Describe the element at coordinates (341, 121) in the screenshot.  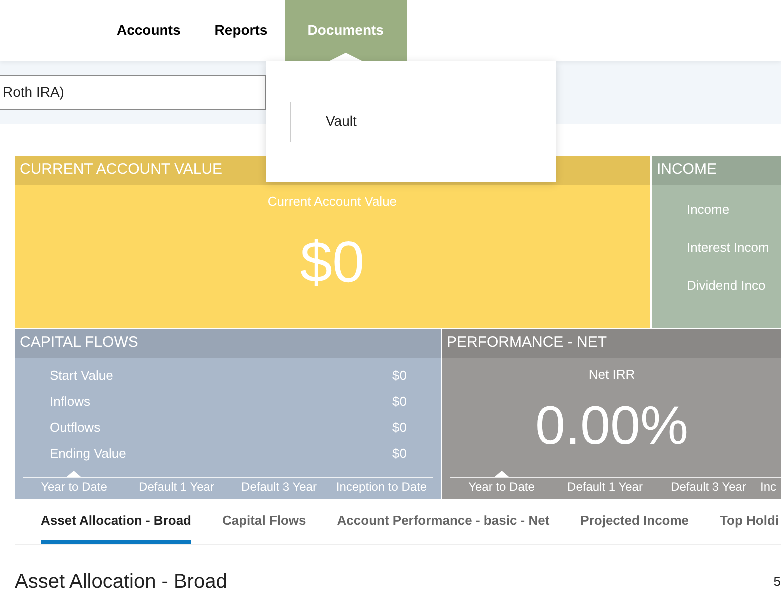
I see `menu-item: Vault` at that location.